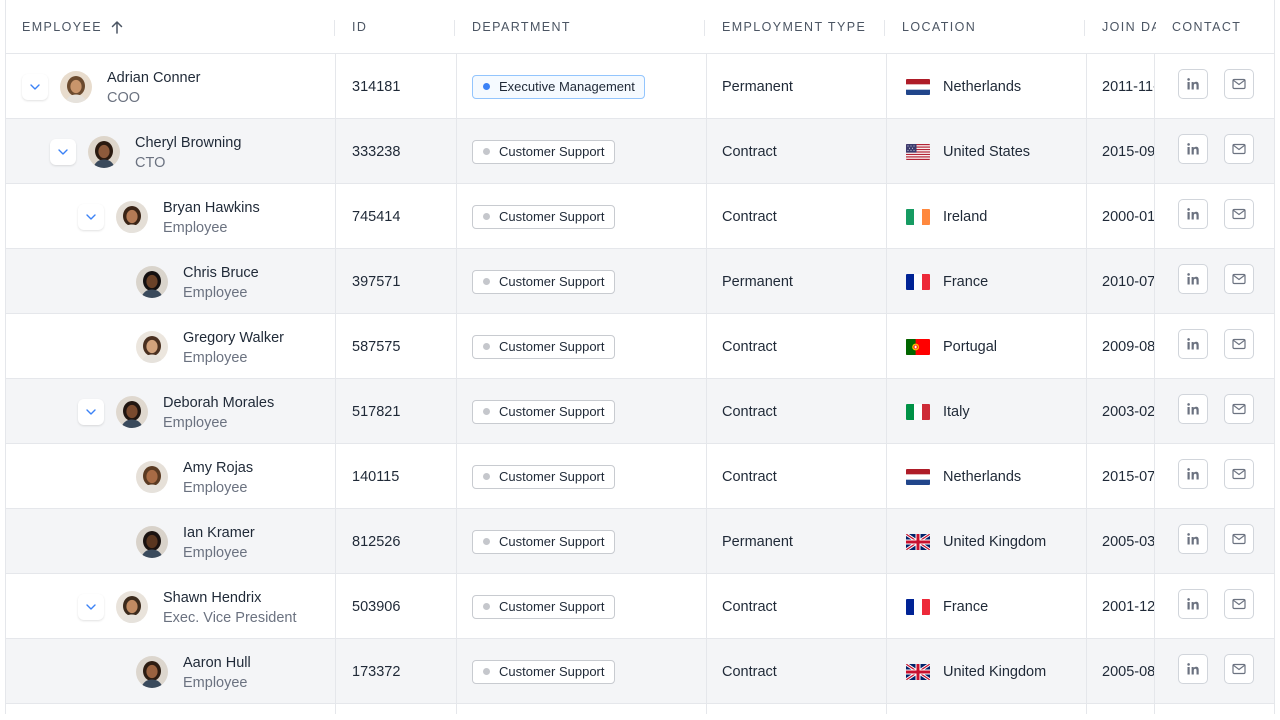 The height and width of the screenshot is (720, 1280). Describe the element at coordinates (154, 78) in the screenshot. I see `employee-name: Adrian Conner` at that location.